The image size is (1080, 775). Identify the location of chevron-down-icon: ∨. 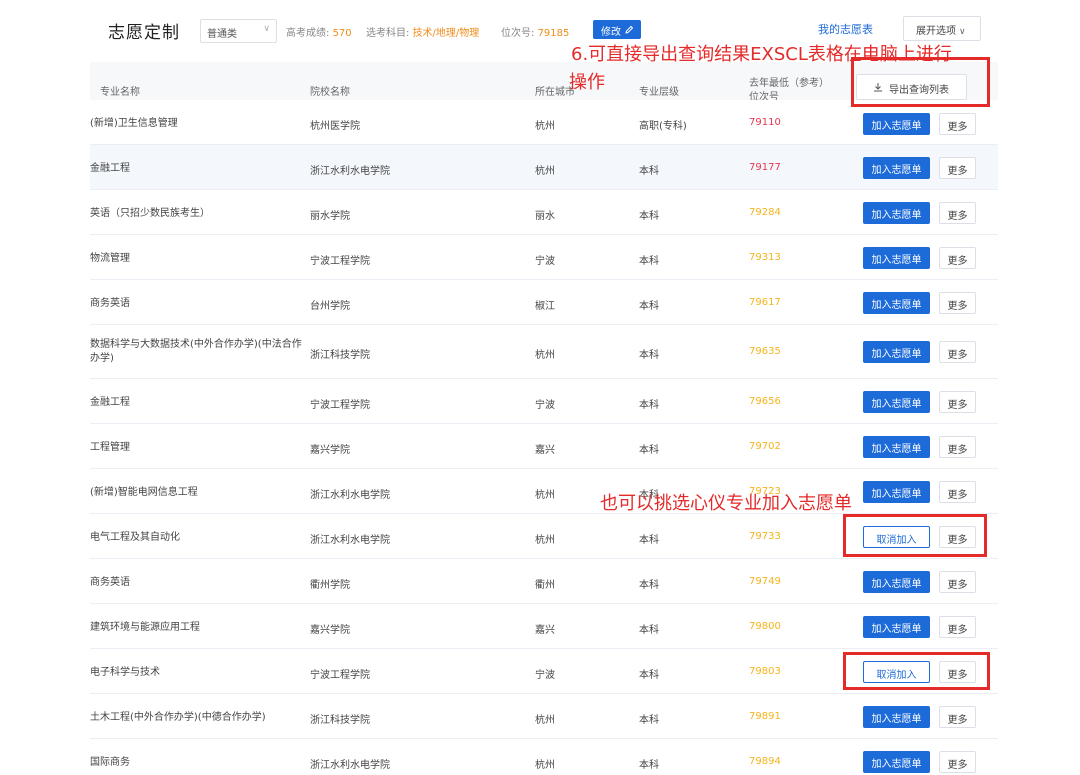
(962, 32).